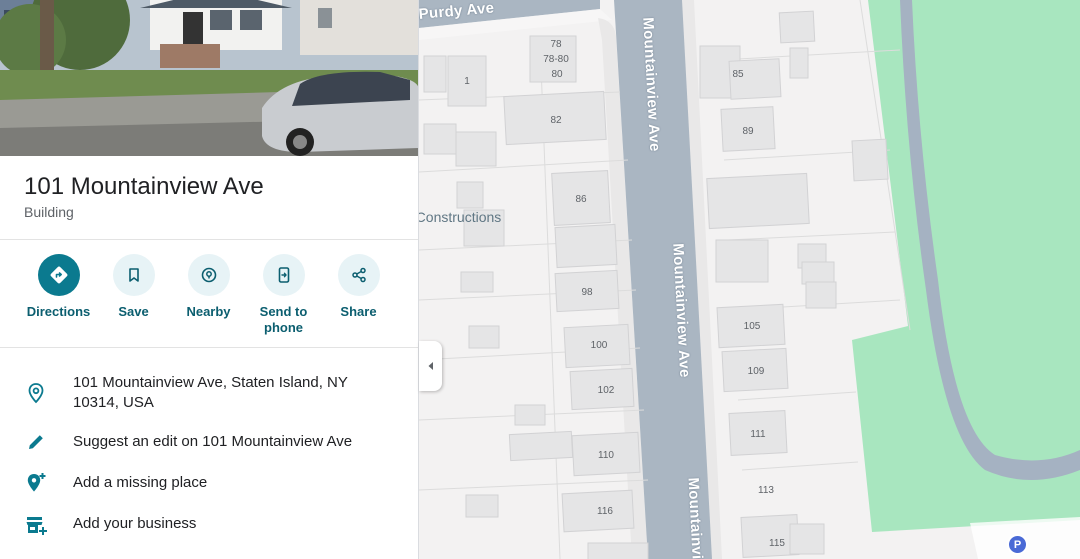 The width and height of the screenshot is (1080, 559). I want to click on location-icon, so click(36, 393).